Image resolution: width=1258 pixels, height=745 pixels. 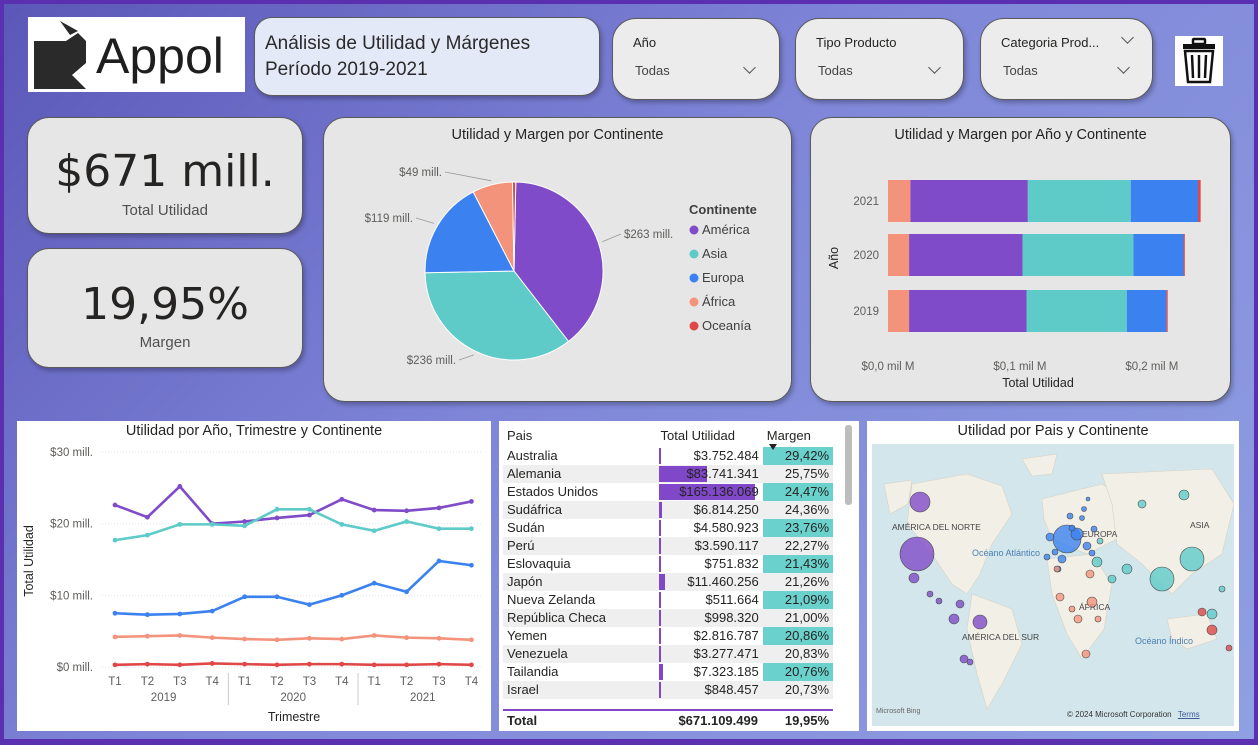 What do you see at coordinates (668, 456) in the screenshot?
I see `table-row: Australia $3.752.484 29,42%` at bounding box center [668, 456].